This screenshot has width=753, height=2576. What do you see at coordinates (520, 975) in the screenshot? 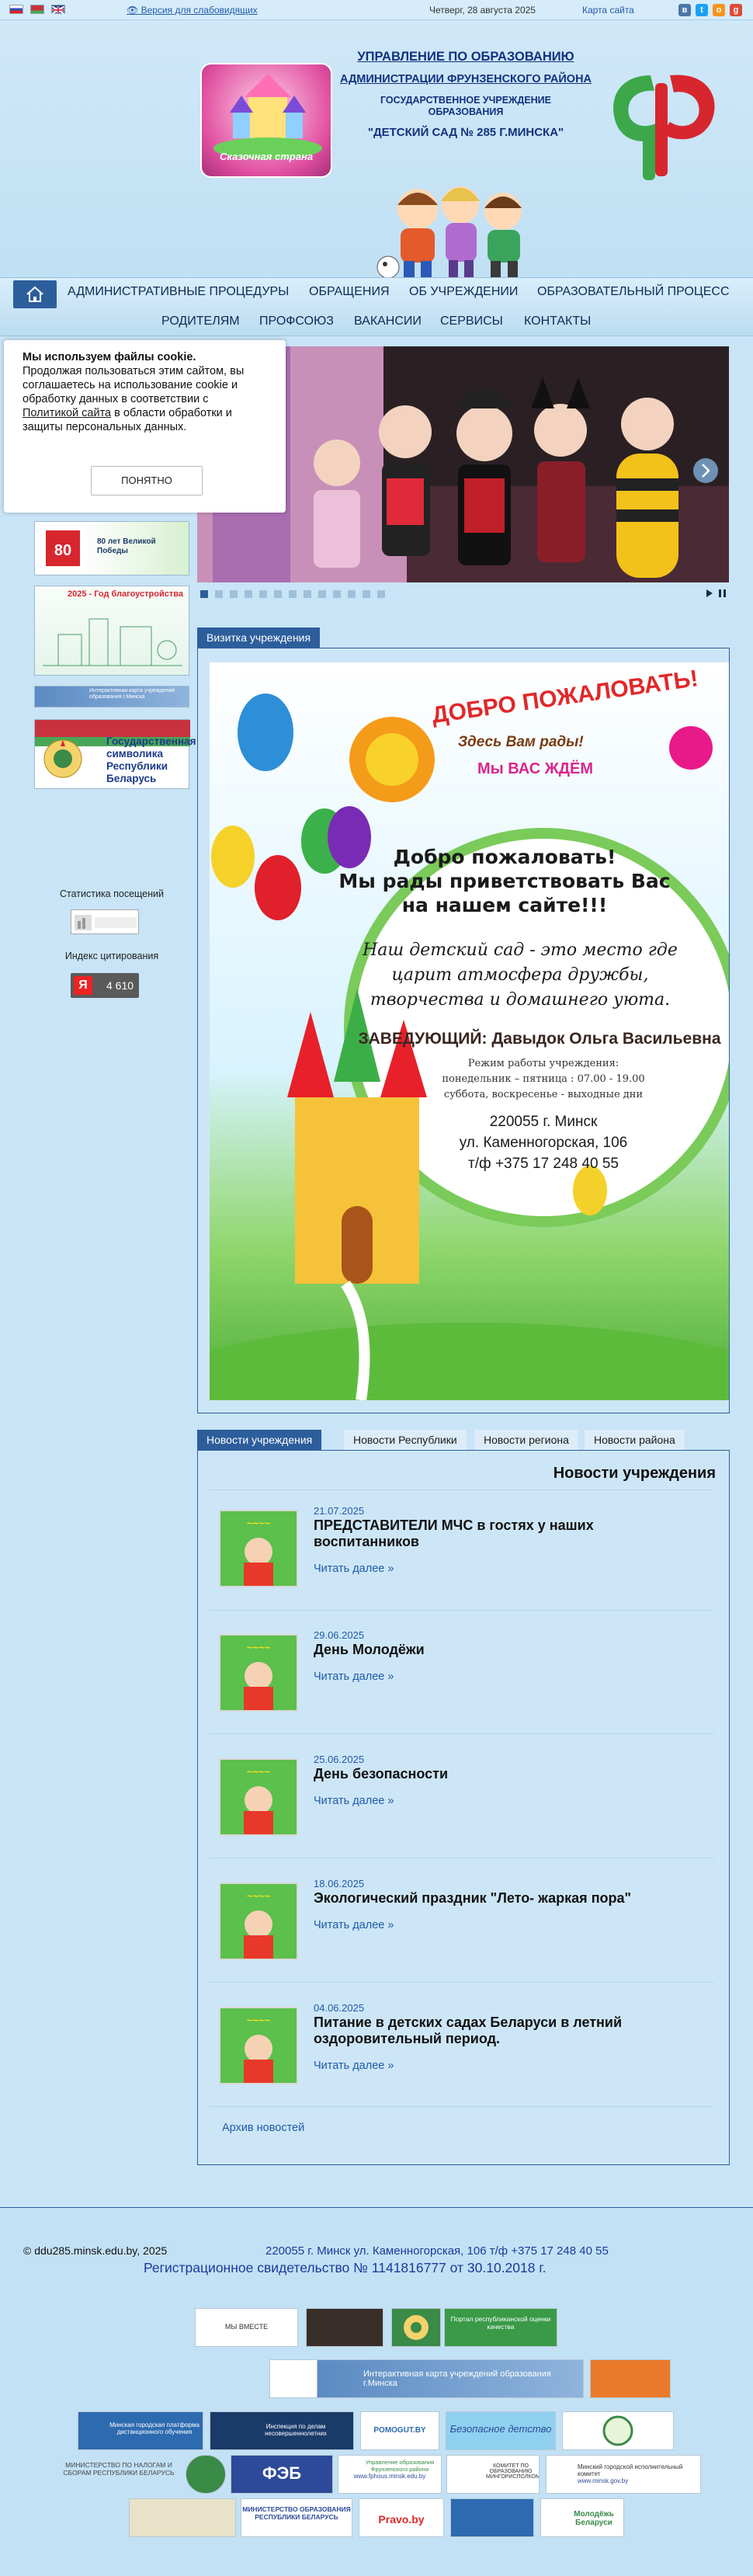
I see `poster-motto-2: царит атмосфера дружбы,` at bounding box center [520, 975].